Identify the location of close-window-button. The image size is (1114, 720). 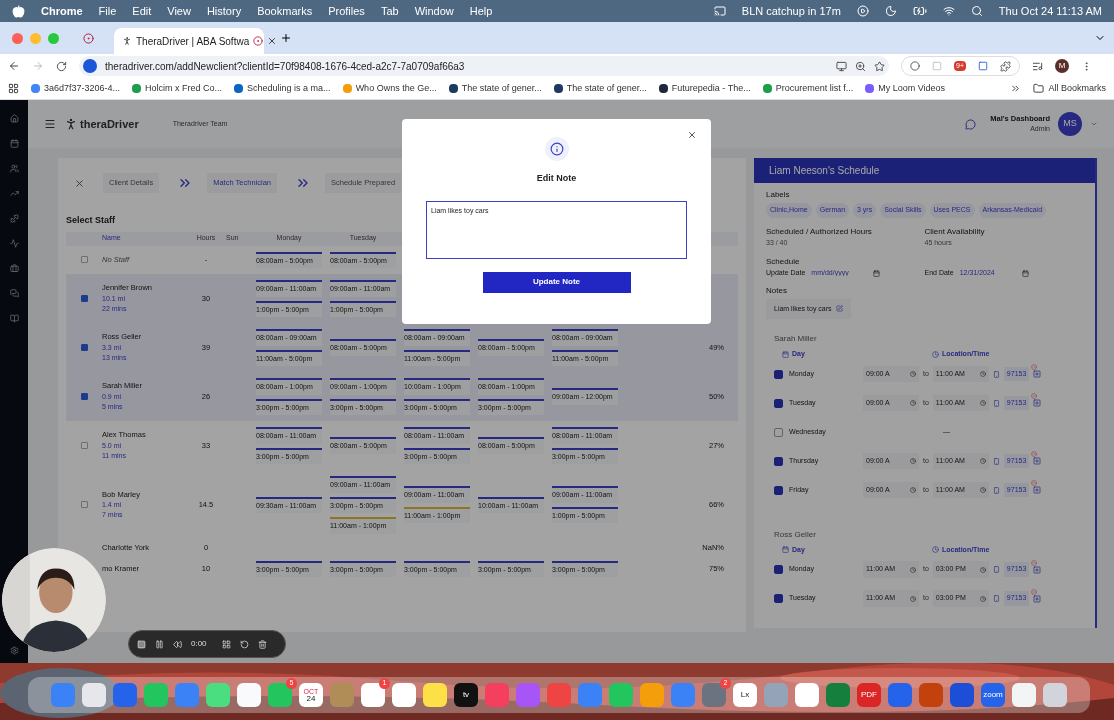
(17, 38).